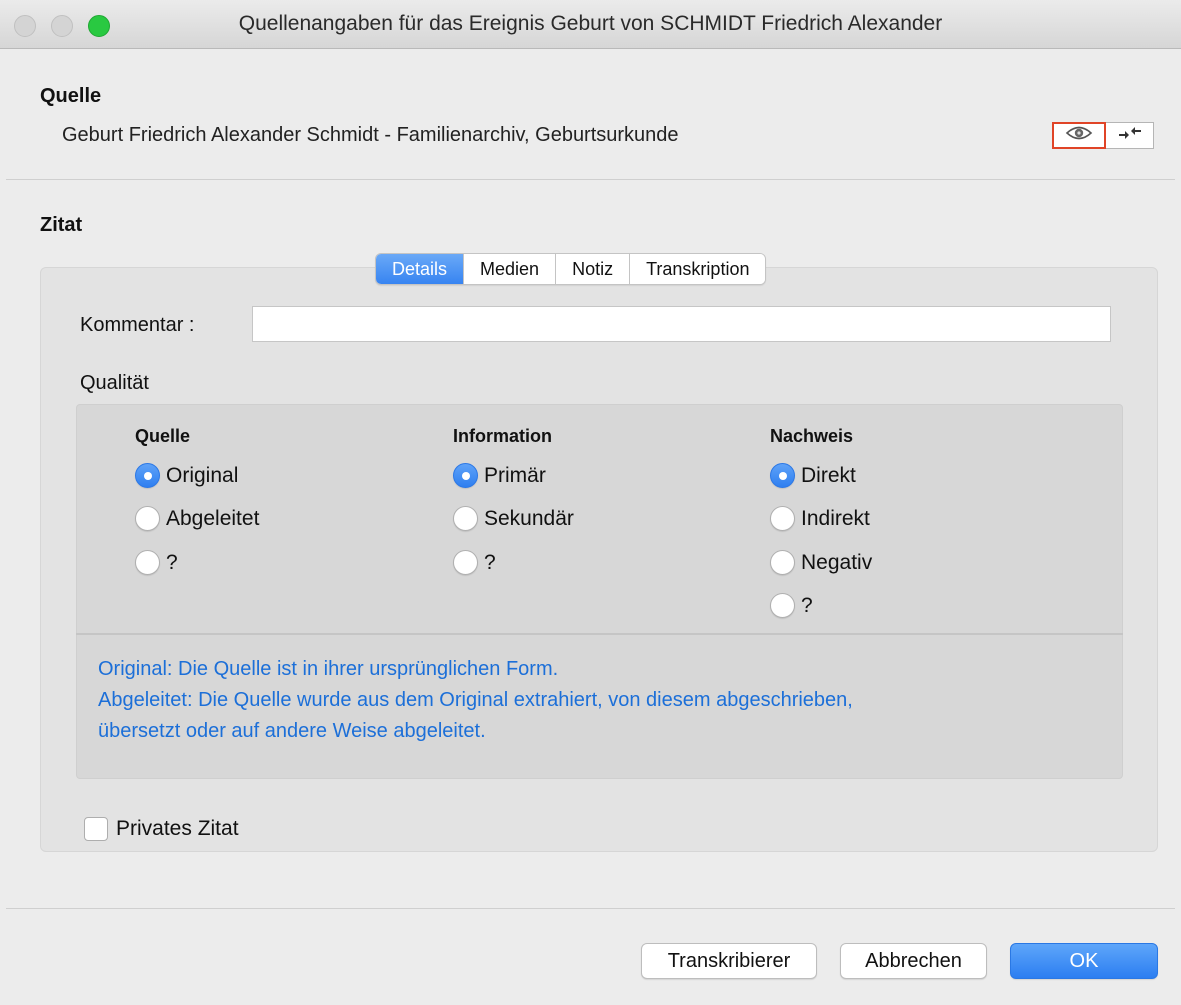  What do you see at coordinates (25, 26) in the screenshot?
I see `close-window-button` at bounding box center [25, 26].